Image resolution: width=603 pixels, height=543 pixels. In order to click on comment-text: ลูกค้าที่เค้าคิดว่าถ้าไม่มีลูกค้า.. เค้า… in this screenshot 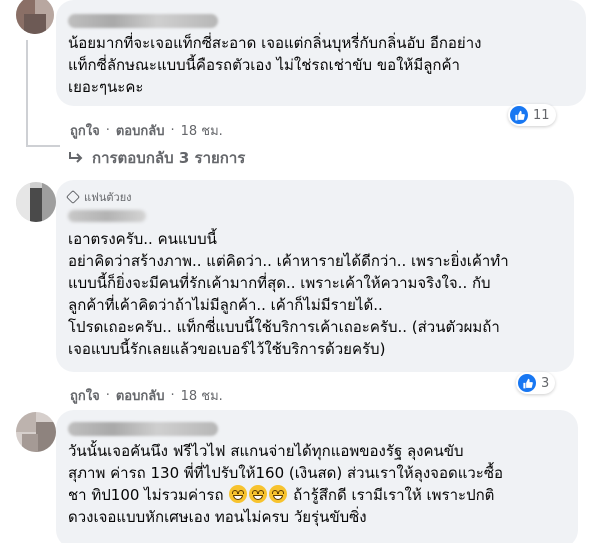, I will do `click(225, 305)`.